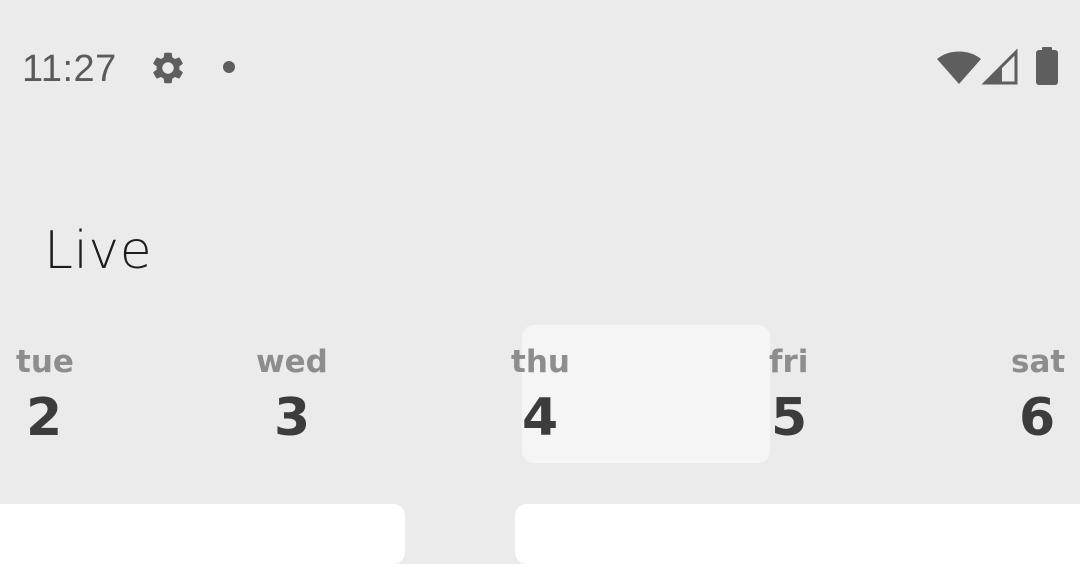 Image resolution: width=1080 pixels, height=564 pixels. What do you see at coordinates (959, 67) in the screenshot?
I see `wifi-icon` at bounding box center [959, 67].